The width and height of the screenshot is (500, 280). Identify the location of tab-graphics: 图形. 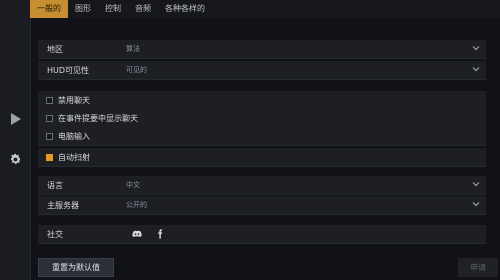
(83, 9).